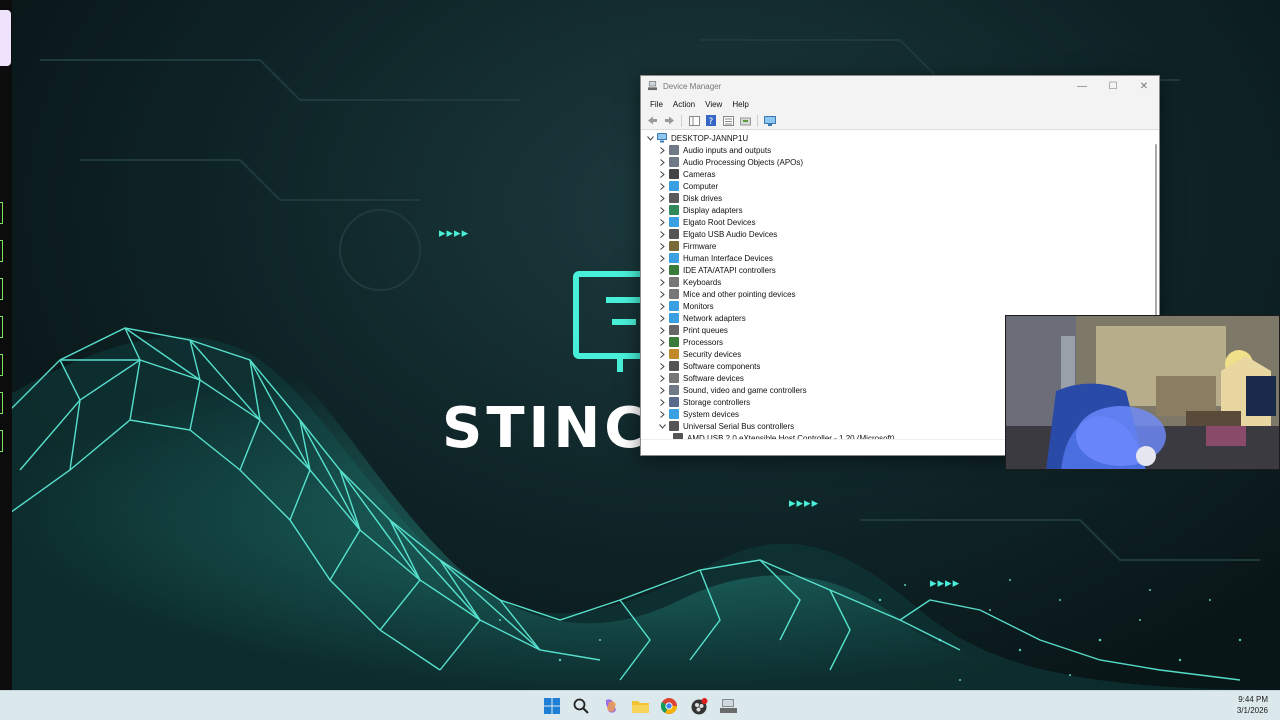 The width and height of the screenshot is (1280, 720). Describe the element at coordinates (739, 426) in the screenshot. I see `tree-item-label: Universal Serial Bus controllers` at that location.